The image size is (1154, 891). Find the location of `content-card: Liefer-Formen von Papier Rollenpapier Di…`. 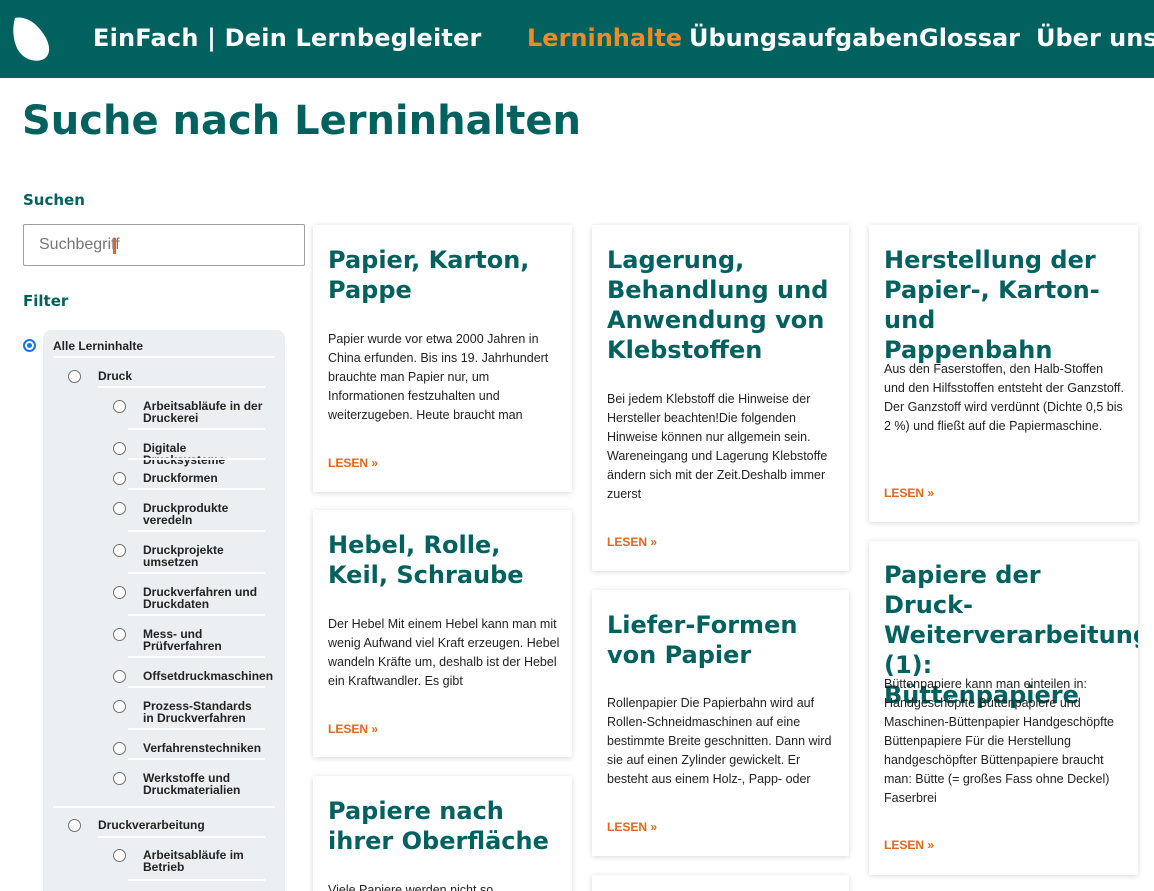

content-card: Liefer-Formen von Papier Rollenpapier Di… is located at coordinates (720, 723).